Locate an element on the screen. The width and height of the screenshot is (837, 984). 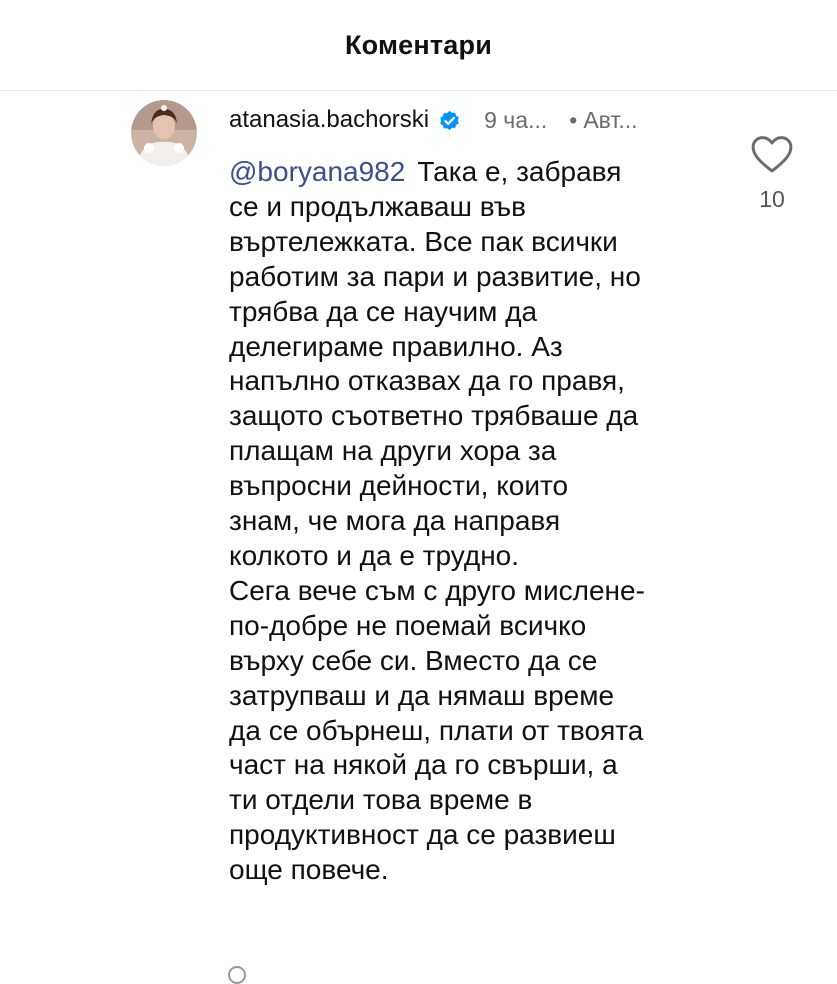
avatar is located at coordinates (164, 133).